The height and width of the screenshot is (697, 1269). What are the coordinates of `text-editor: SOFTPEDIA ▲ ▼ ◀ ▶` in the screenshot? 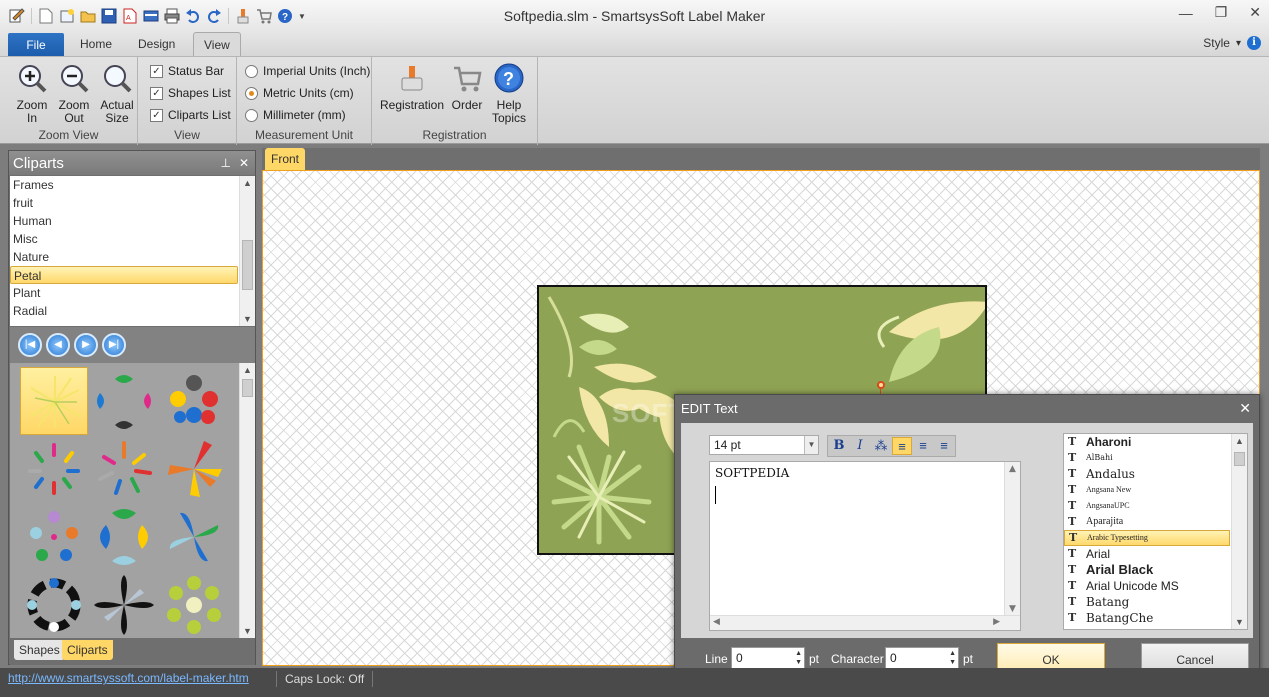 It's located at (865, 546).